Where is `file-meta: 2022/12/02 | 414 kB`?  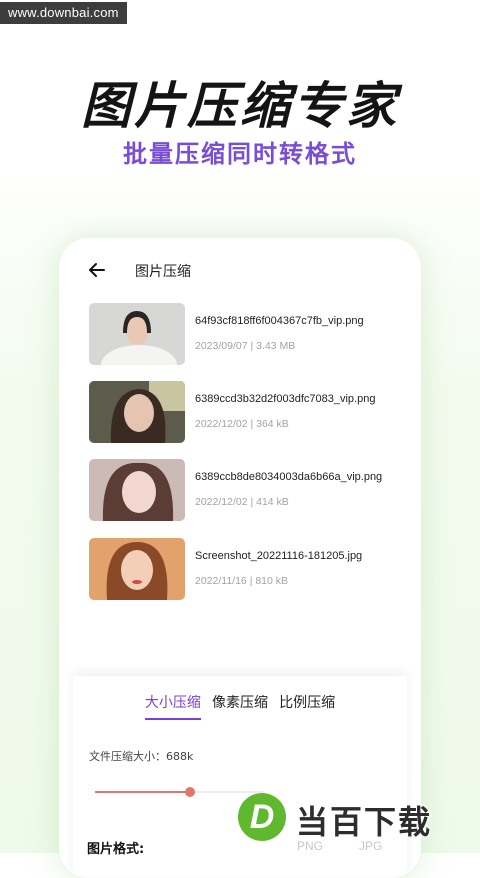 file-meta: 2022/12/02 | 414 kB is located at coordinates (242, 502).